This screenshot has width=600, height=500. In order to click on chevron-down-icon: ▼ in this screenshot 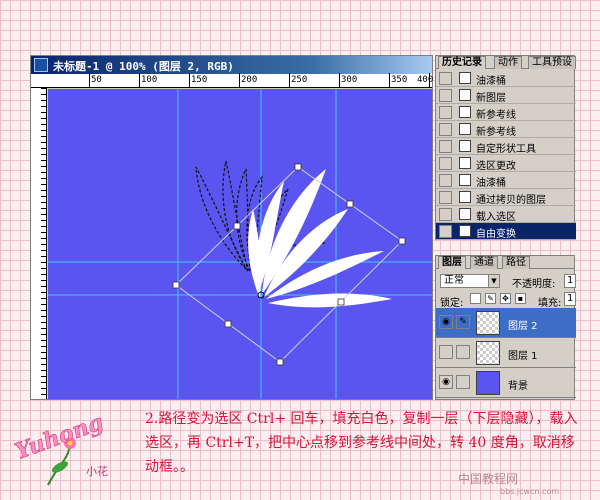, I will do `click(493, 281)`.